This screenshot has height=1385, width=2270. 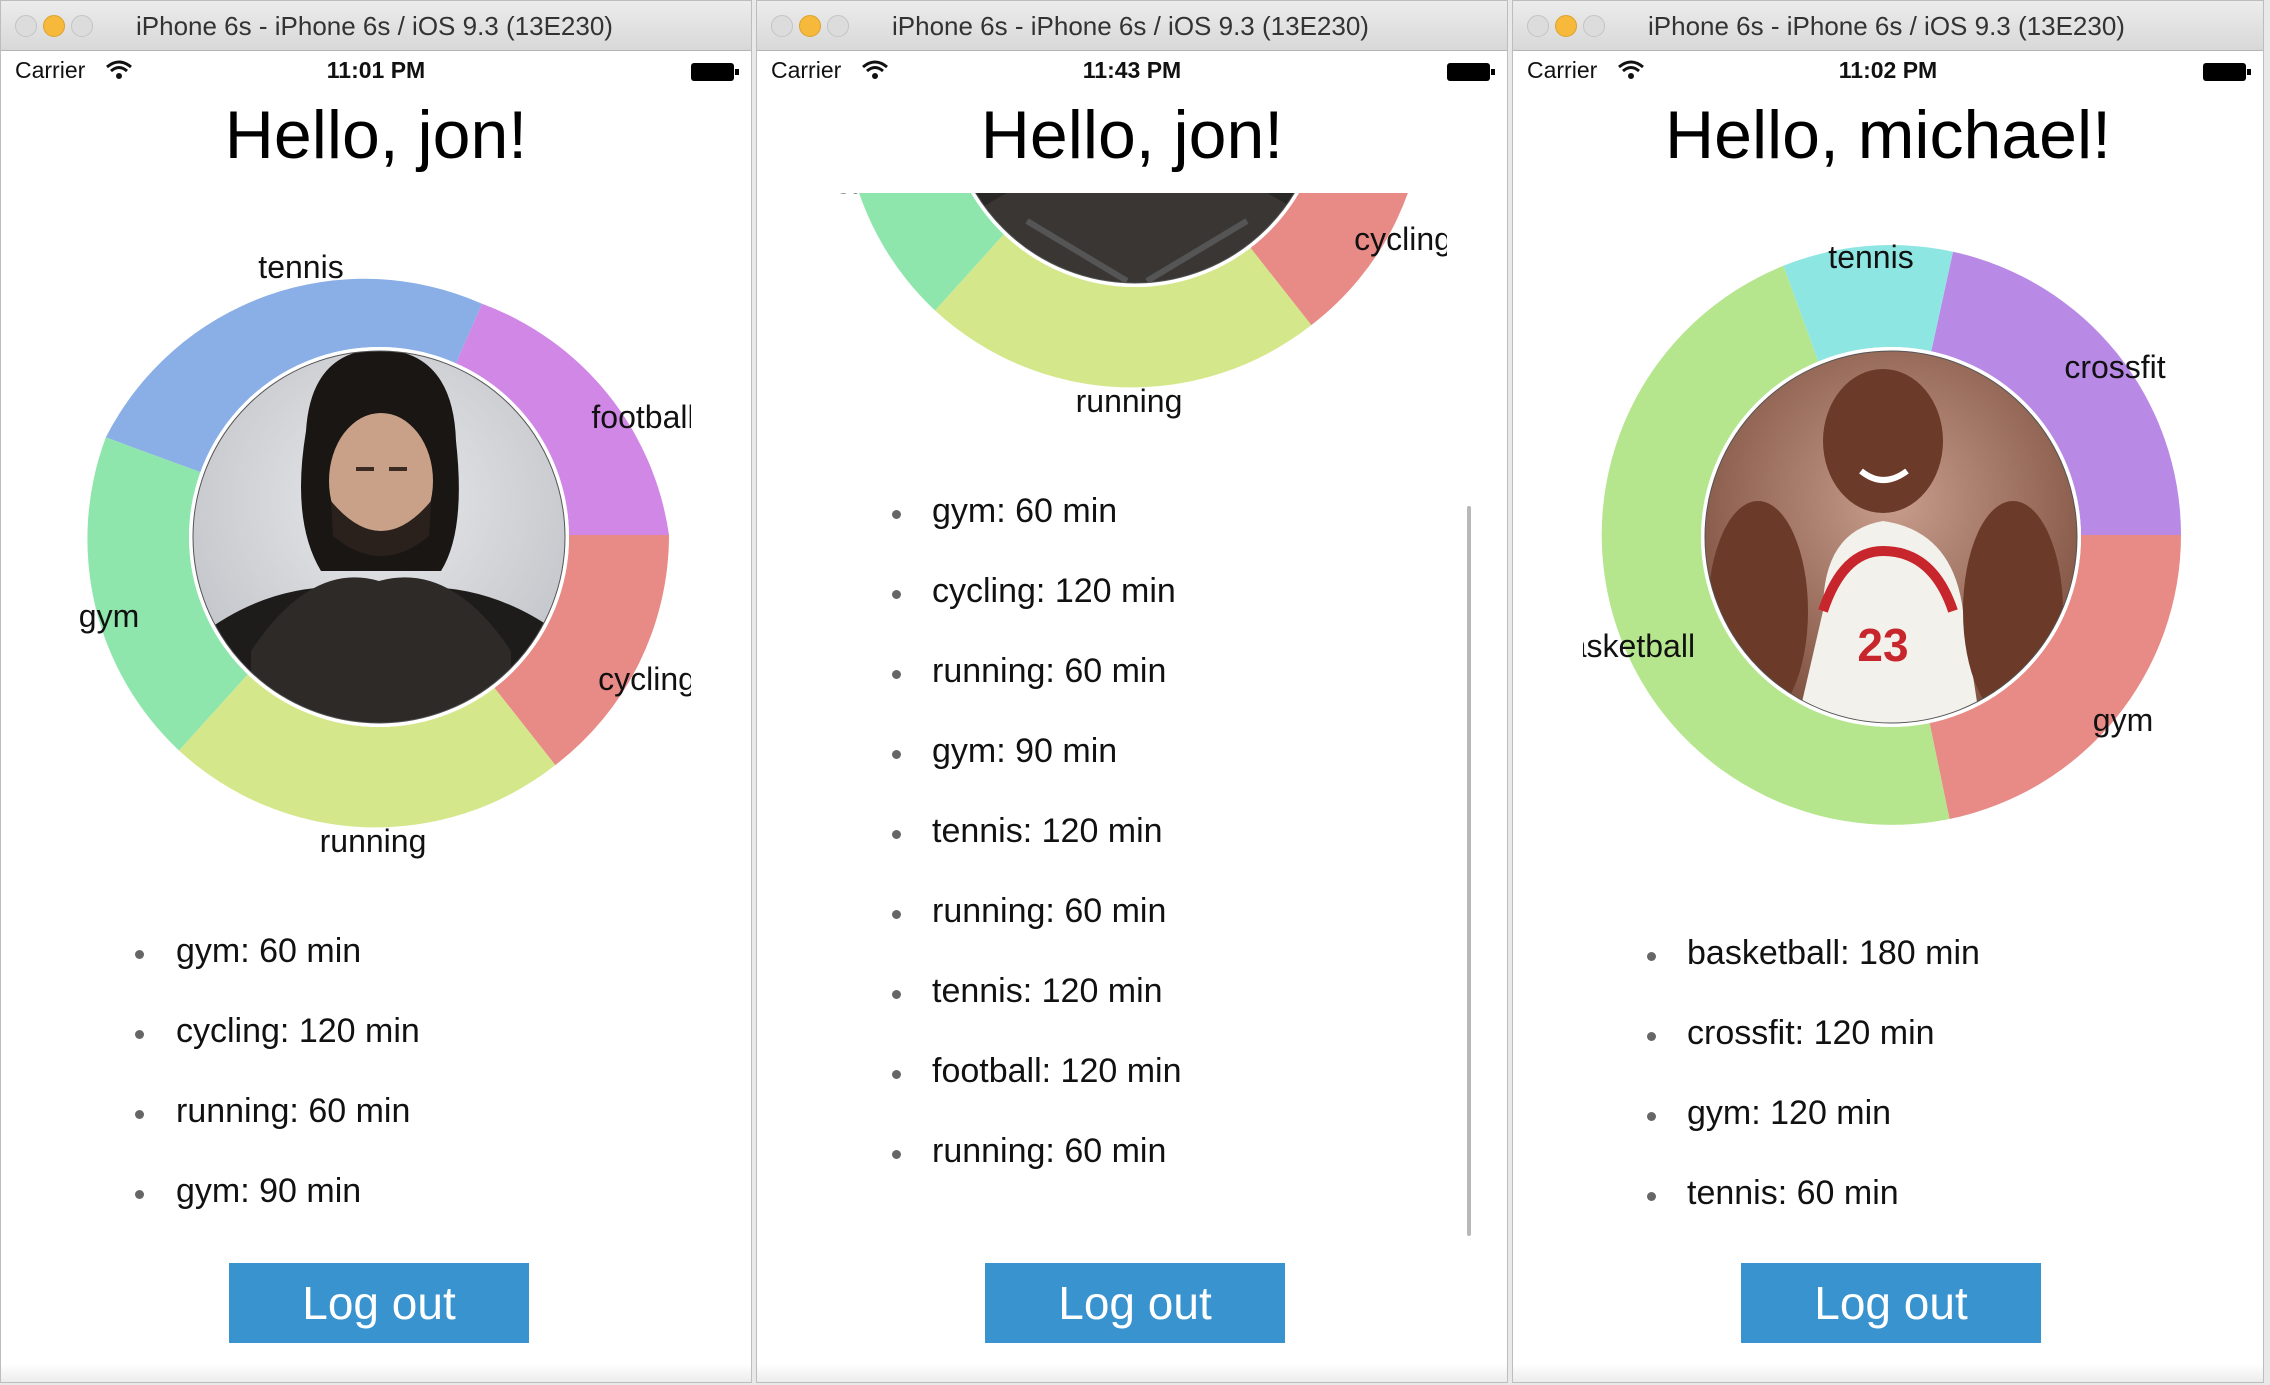 I want to click on greeting-heading: Hello, michael!, so click(x=1888, y=135).